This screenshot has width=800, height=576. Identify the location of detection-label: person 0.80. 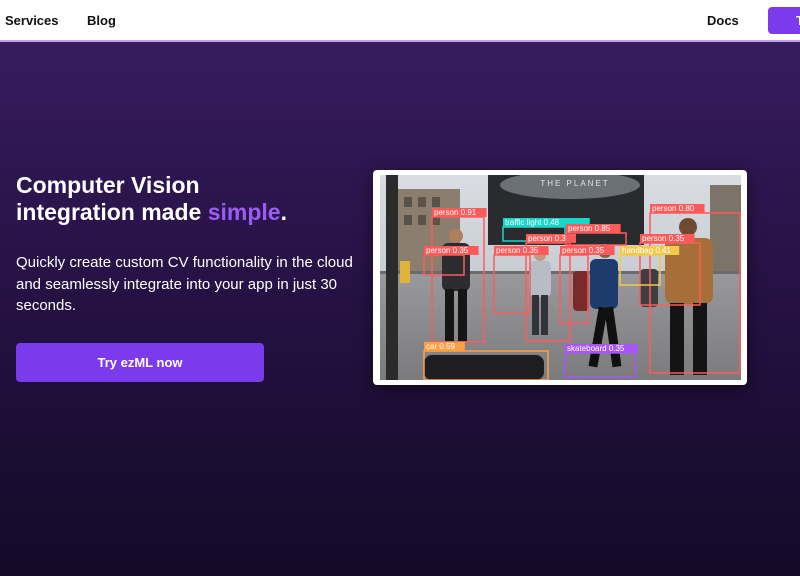
(673, 208).